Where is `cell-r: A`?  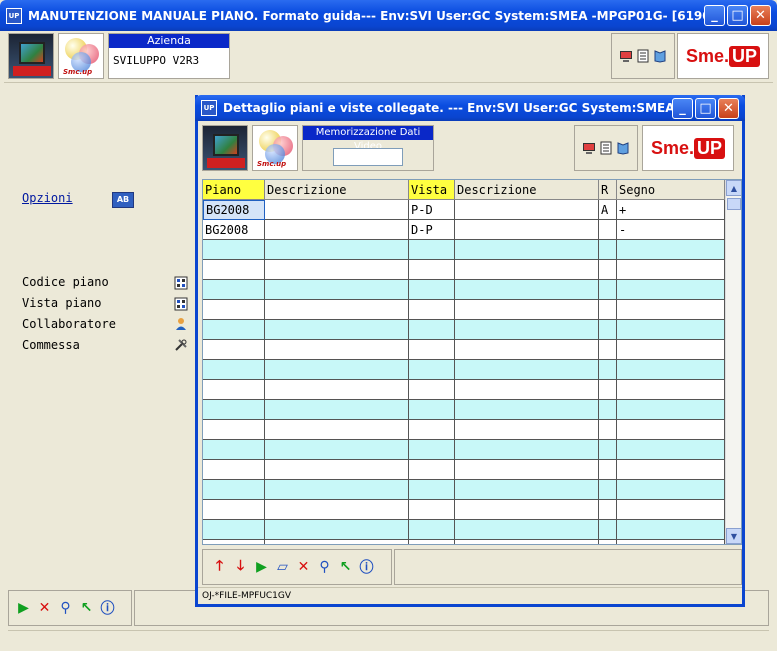 cell-r: A is located at coordinates (608, 210).